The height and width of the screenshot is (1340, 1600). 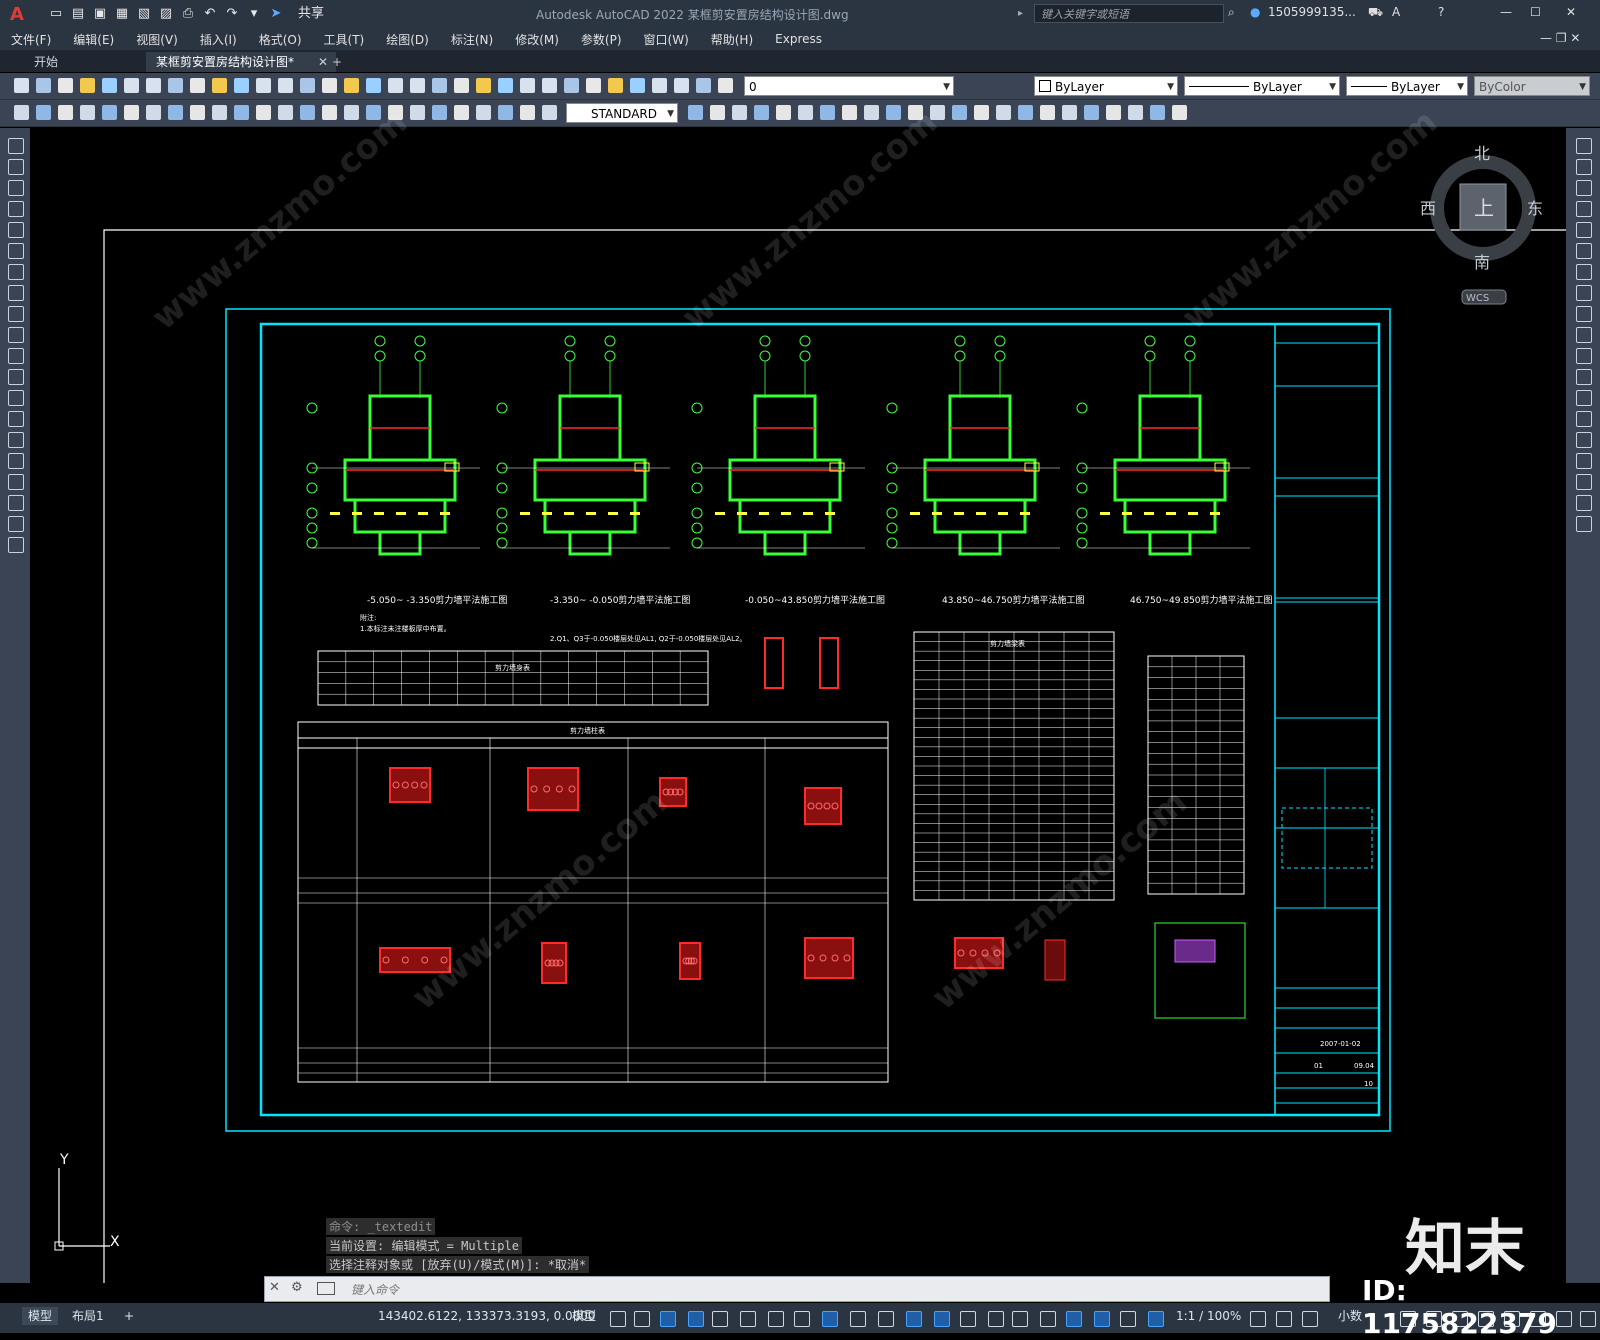 What do you see at coordinates (584, 1316) in the screenshot?
I see `model-space-button: 模型` at bounding box center [584, 1316].